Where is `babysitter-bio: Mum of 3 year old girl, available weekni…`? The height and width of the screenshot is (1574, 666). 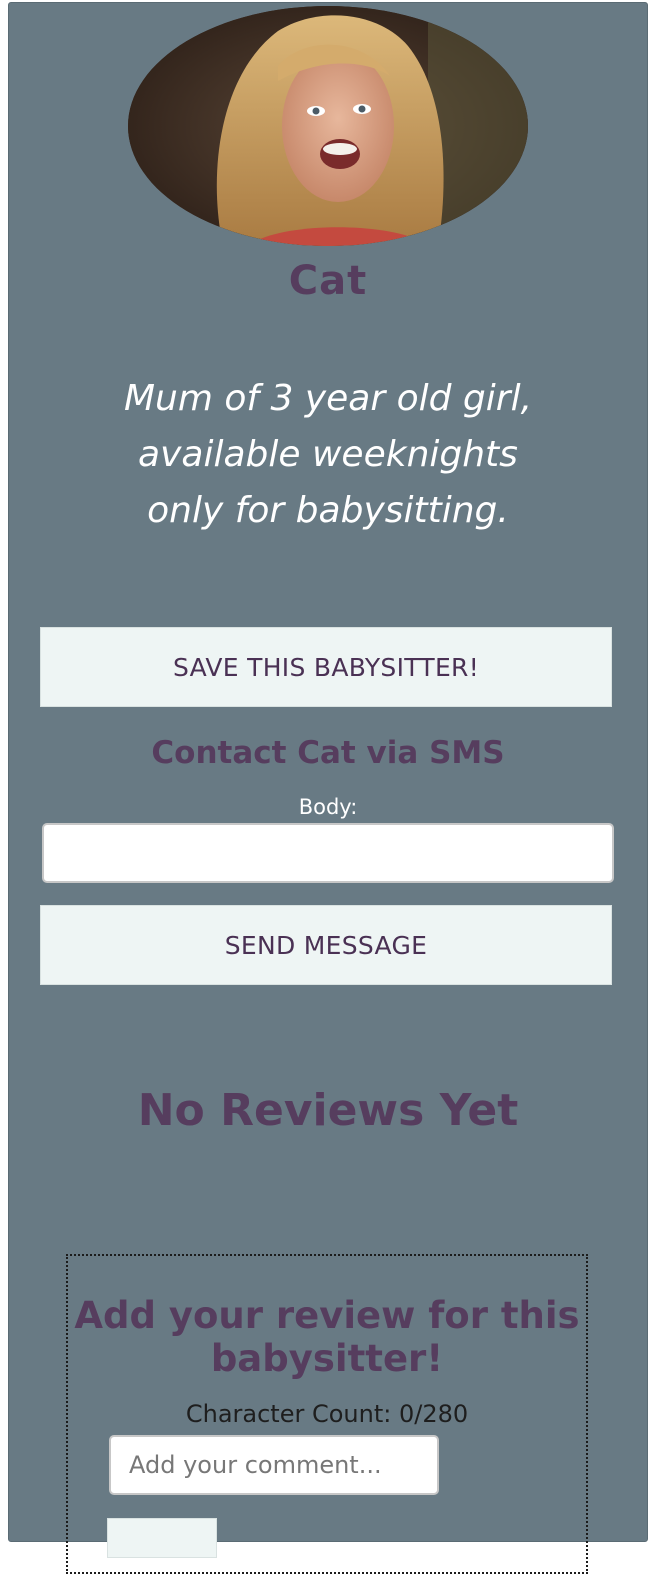 babysitter-bio: Mum of 3 year old girl, available weekni… is located at coordinates (328, 454).